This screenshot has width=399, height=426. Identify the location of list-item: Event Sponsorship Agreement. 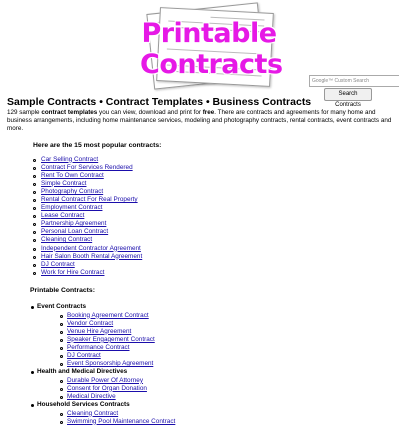
(107, 364).